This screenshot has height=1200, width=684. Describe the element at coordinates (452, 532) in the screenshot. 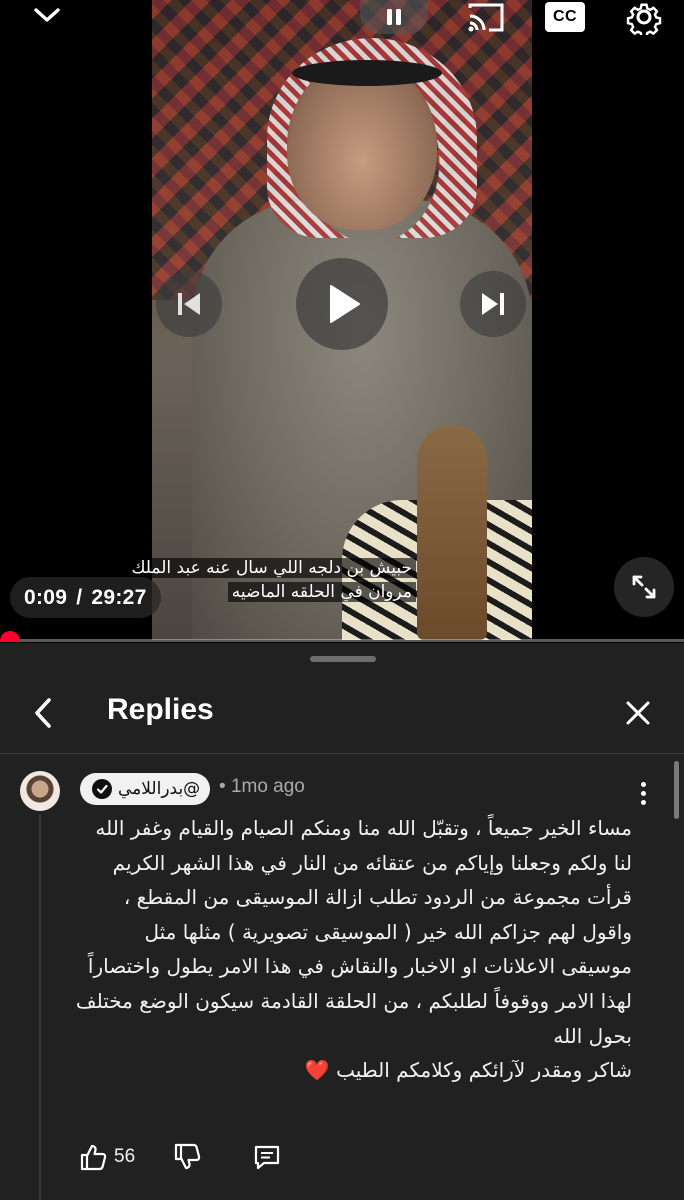

I see `brass-ornament` at that location.